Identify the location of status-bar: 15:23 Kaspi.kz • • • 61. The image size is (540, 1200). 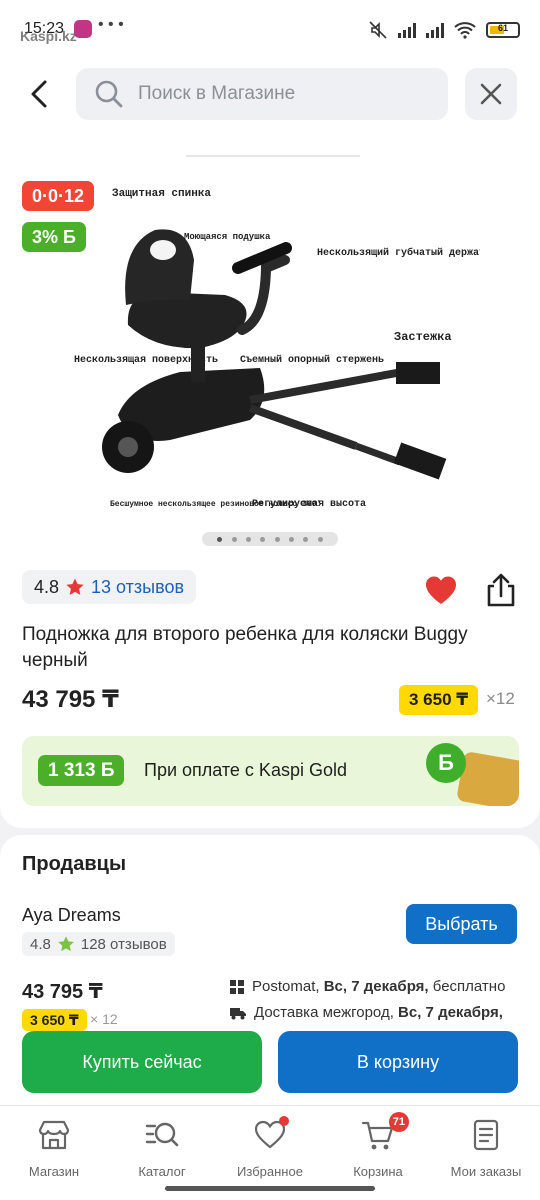
(270, 30).